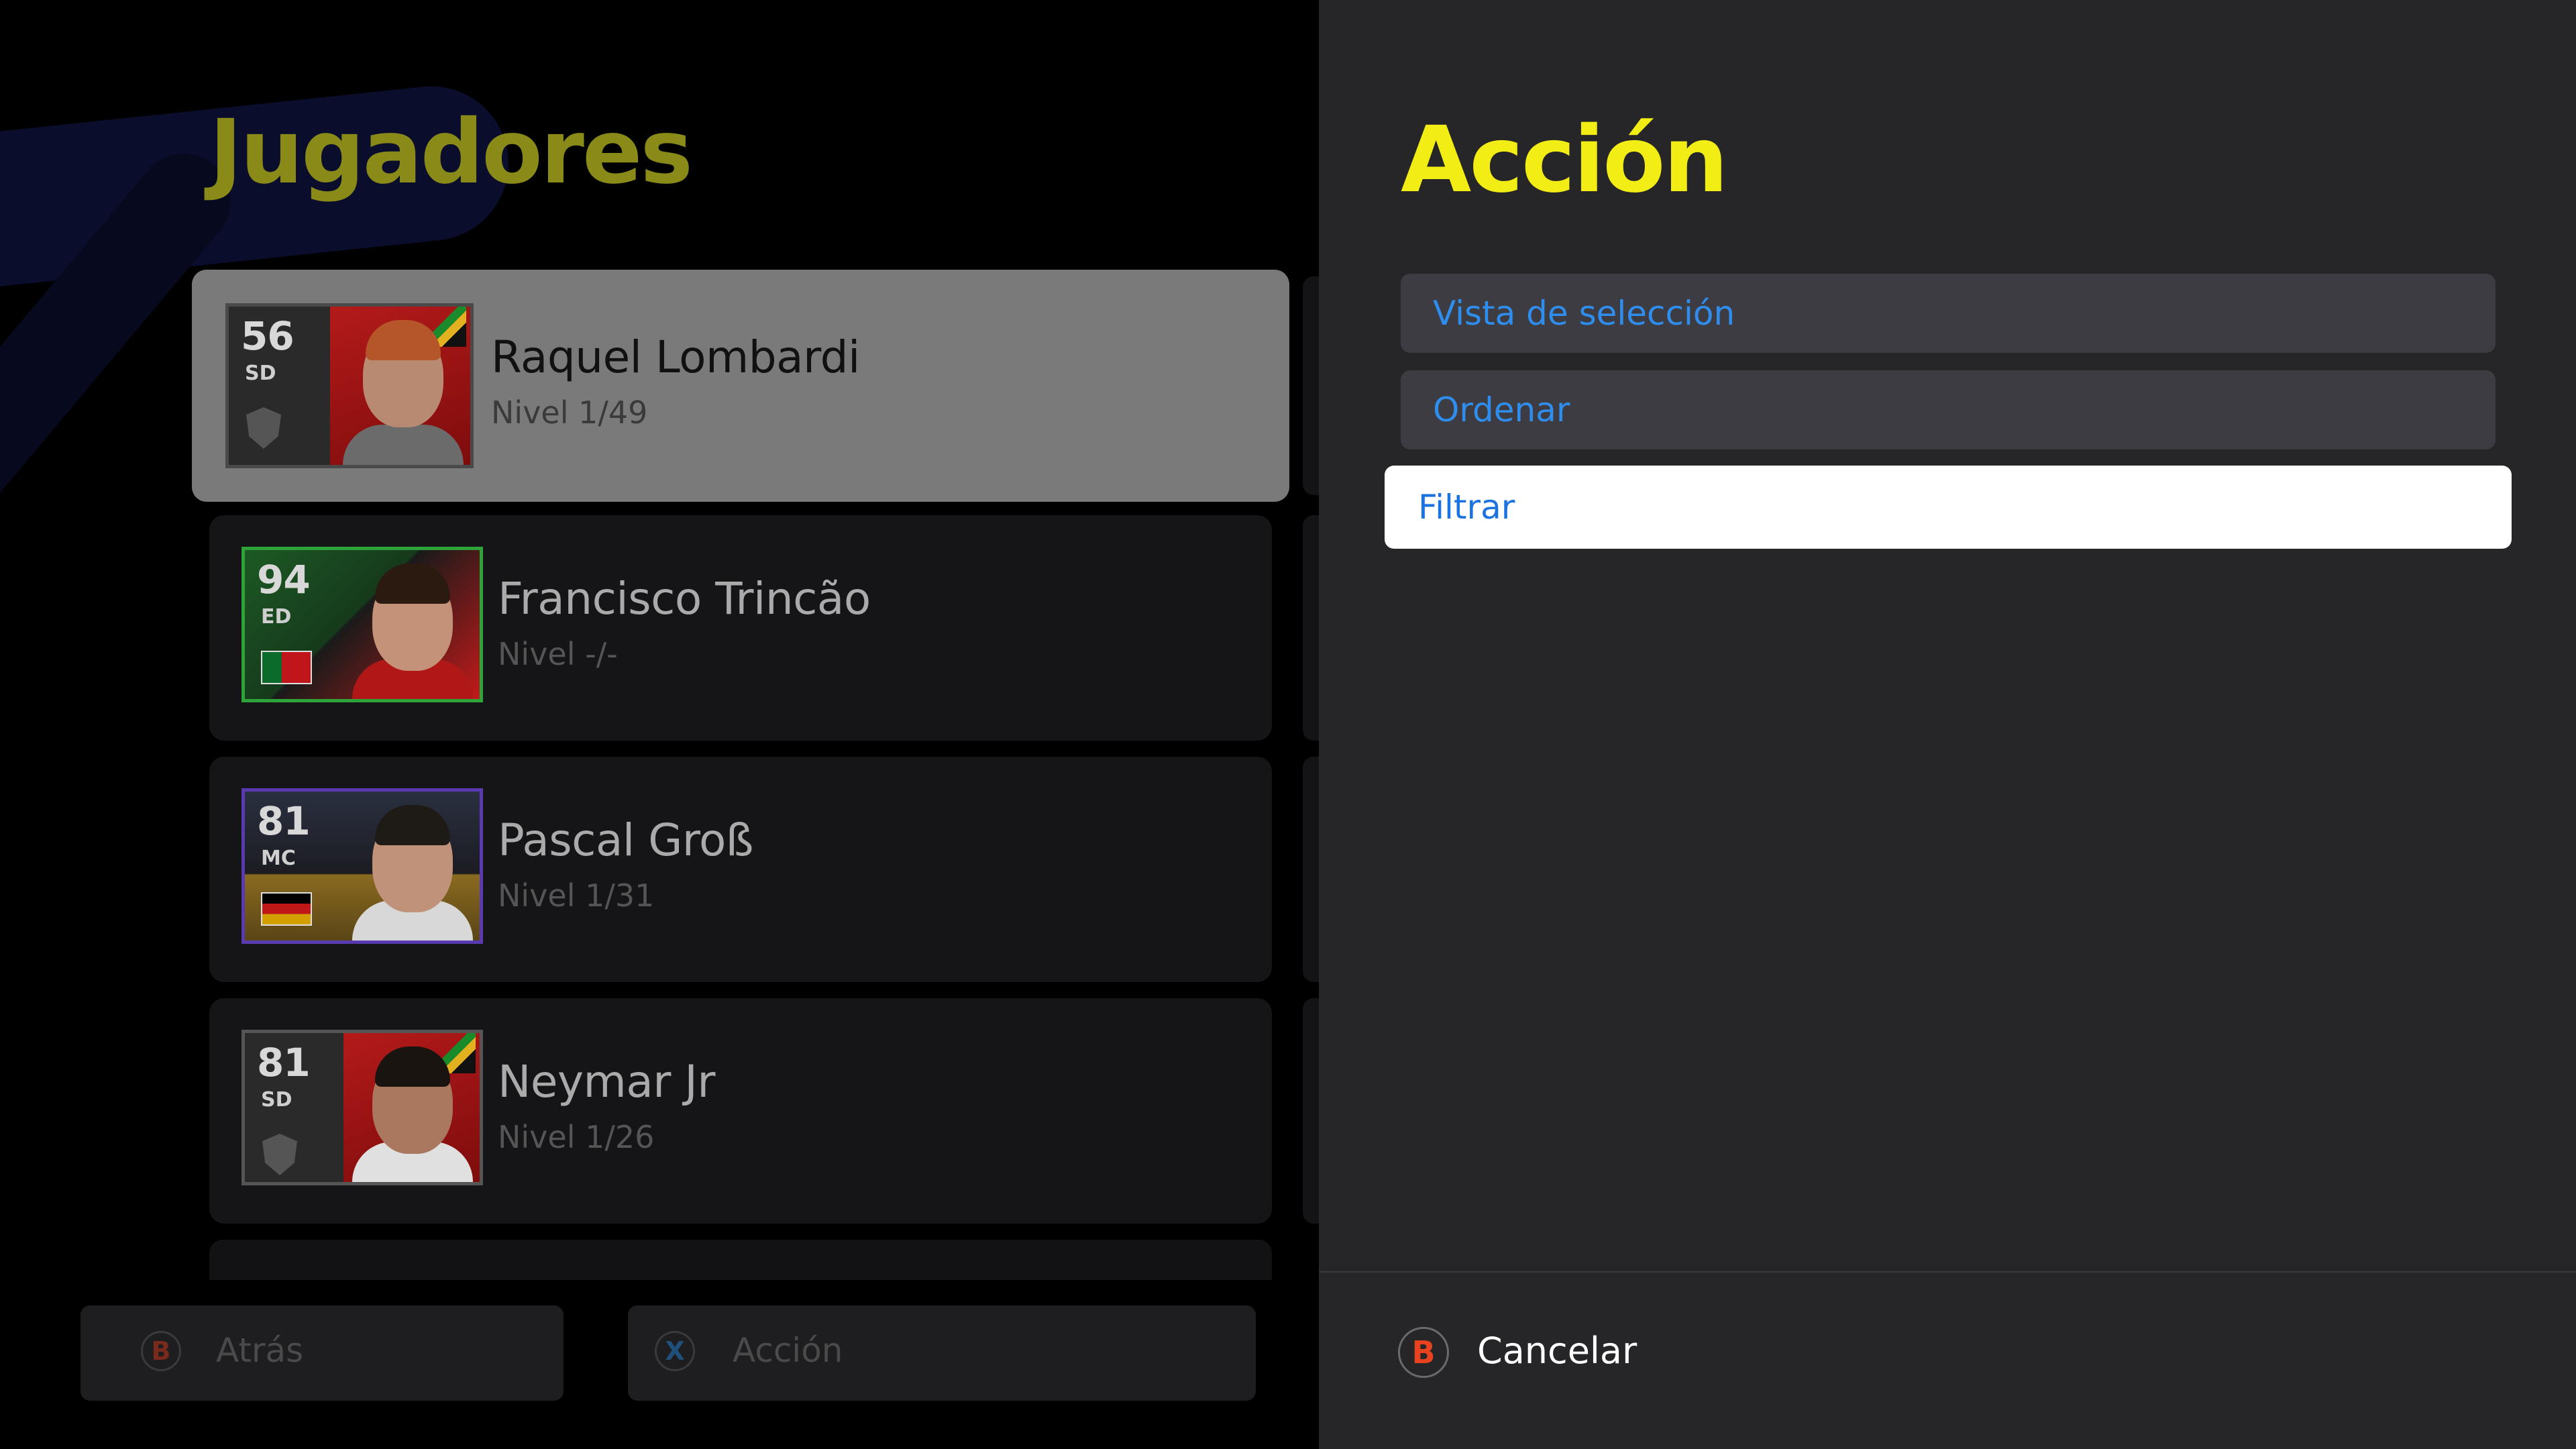  What do you see at coordinates (740, 628) in the screenshot?
I see `player-card-francisco-trincao: 94 ED Francisco Trincão Nivel -/-` at bounding box center [740, 628].